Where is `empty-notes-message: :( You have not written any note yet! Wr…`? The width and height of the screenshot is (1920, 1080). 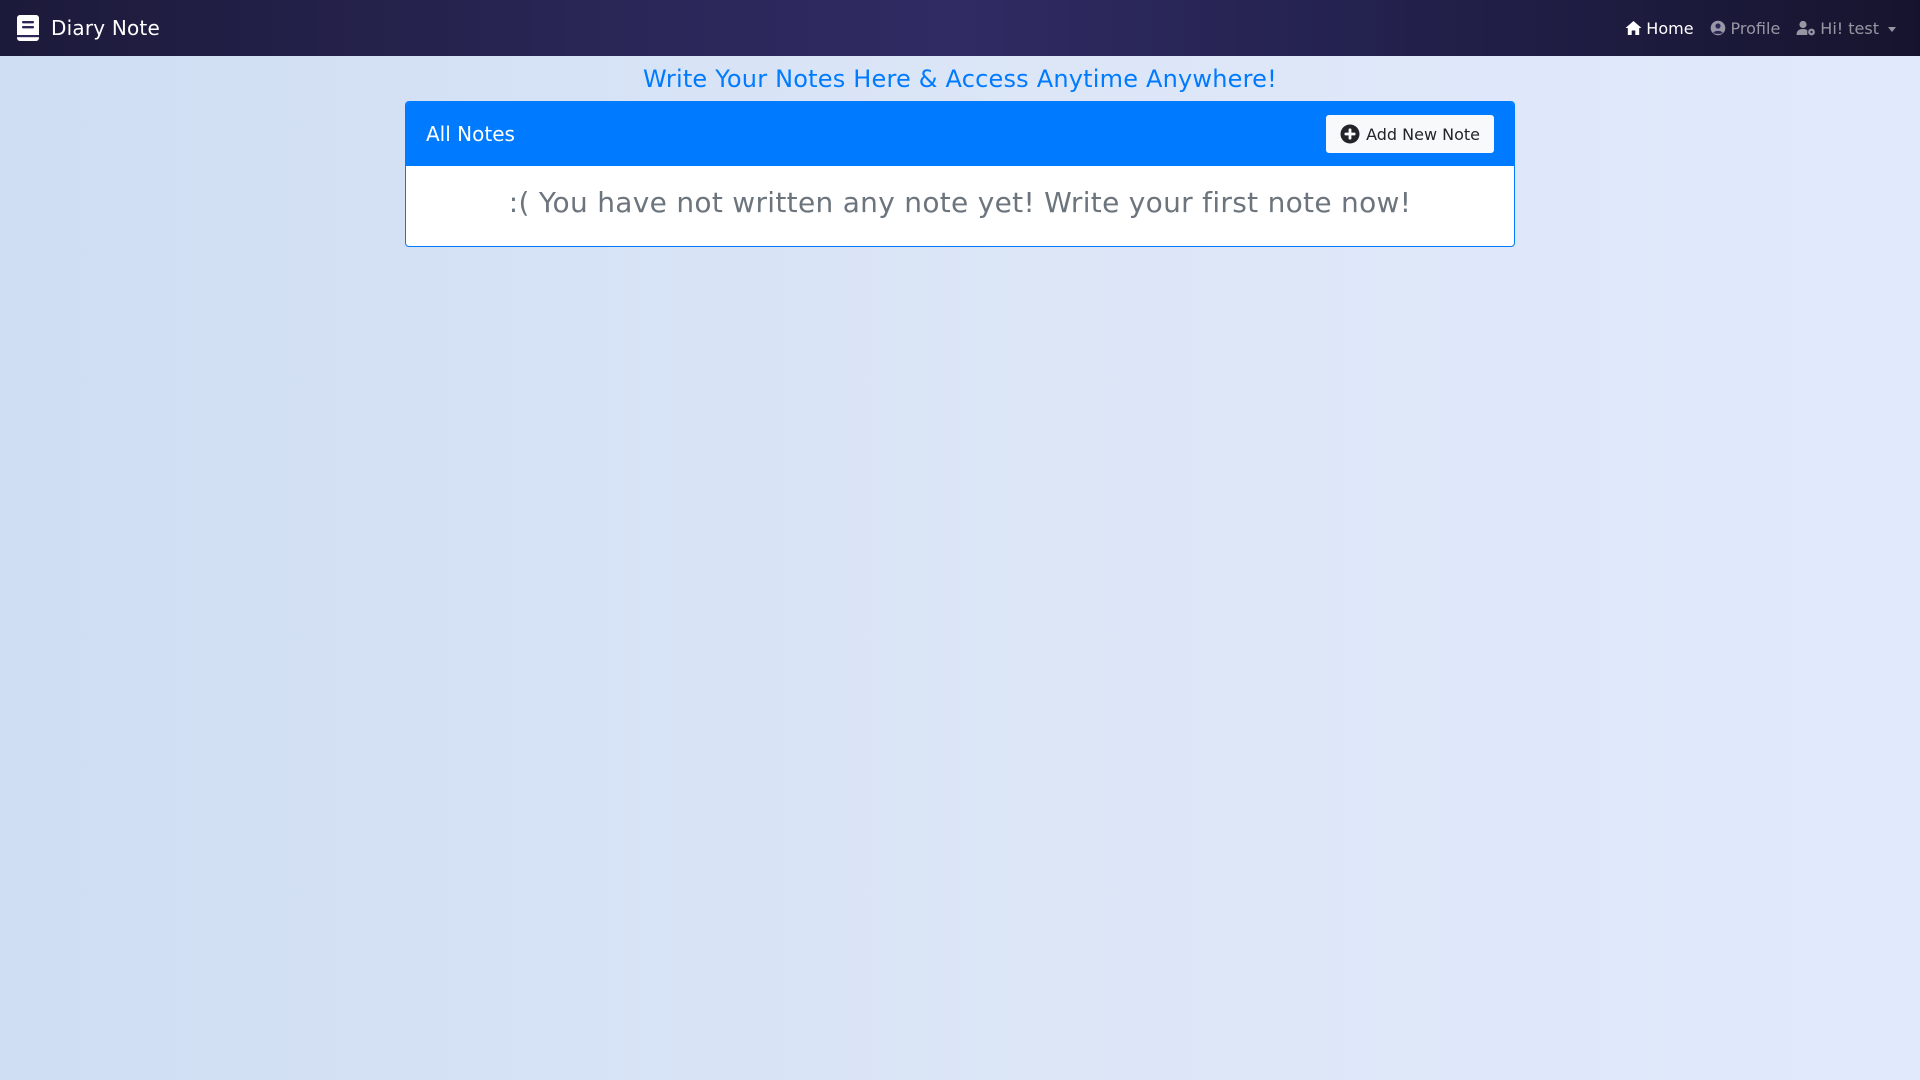
empty-notes-message: :( You have not written any note yet! Wr… is located at coordinates (960, 202).